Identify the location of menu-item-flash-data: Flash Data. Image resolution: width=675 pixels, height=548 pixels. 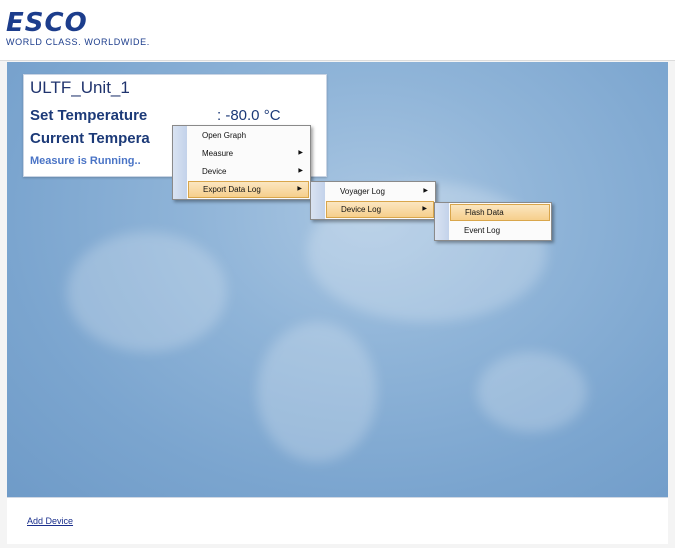
(500, 212).